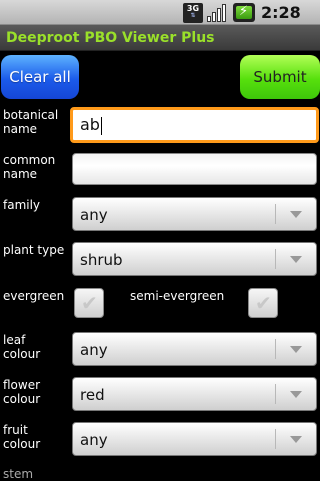 The height and width of the screenshot is (481, 320). What do you see at coordinates (194, 394) in the screenshot?
I see `flower-colour-select: red` at bounding box center [194, 394].